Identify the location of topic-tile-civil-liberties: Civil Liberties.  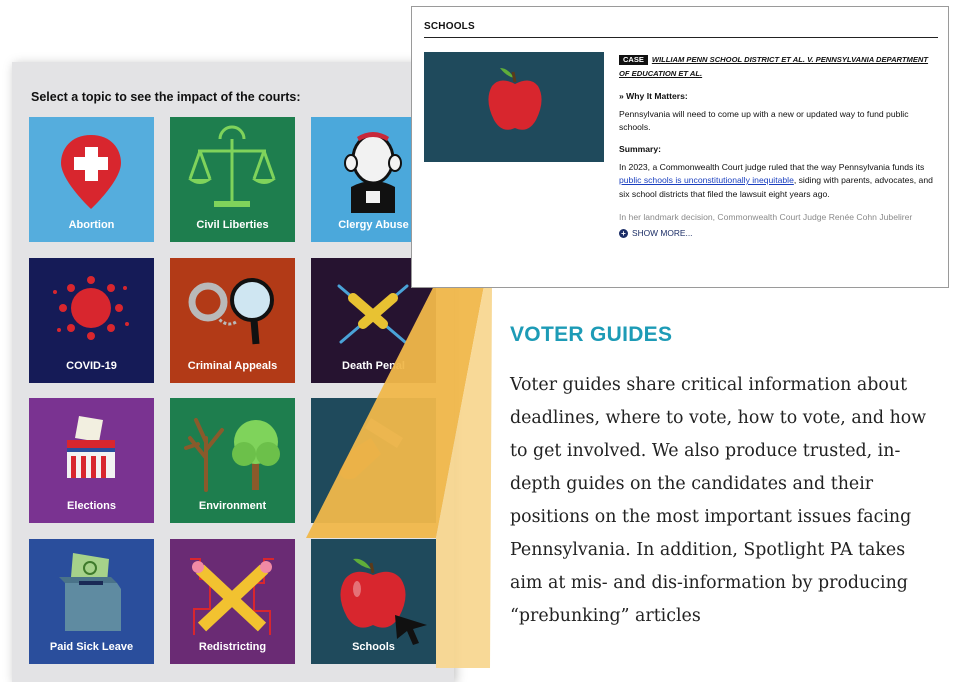
(232, 179).